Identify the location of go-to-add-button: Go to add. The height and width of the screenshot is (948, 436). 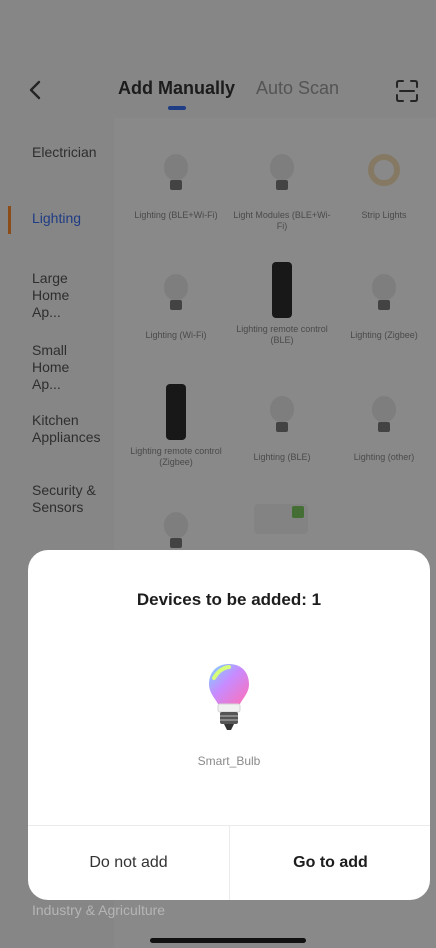
(330, 863).